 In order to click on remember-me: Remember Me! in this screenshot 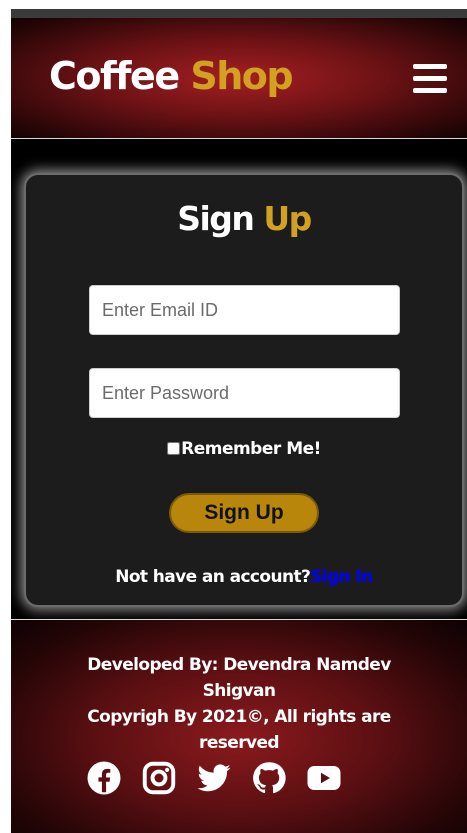, I will do `click(244, 449)`.